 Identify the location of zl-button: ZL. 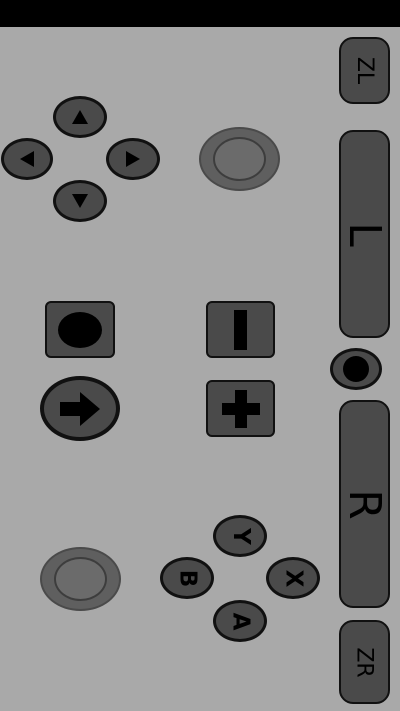
(364, 70).